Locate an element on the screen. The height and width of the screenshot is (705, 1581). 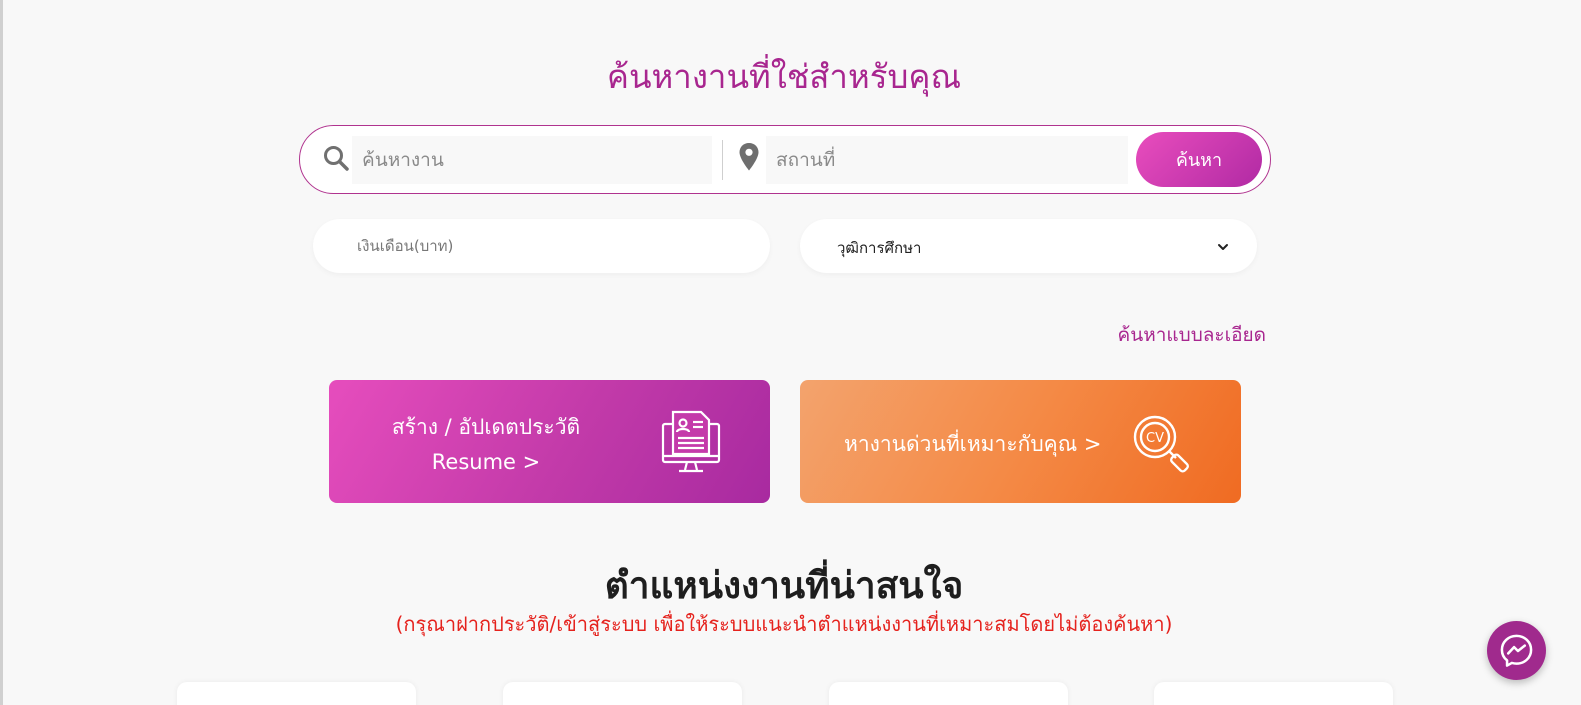
urgent-jobs-banner: หางานด่วนที่เหมาะกับคุณ > CV is located at coordinates (1020, 441).